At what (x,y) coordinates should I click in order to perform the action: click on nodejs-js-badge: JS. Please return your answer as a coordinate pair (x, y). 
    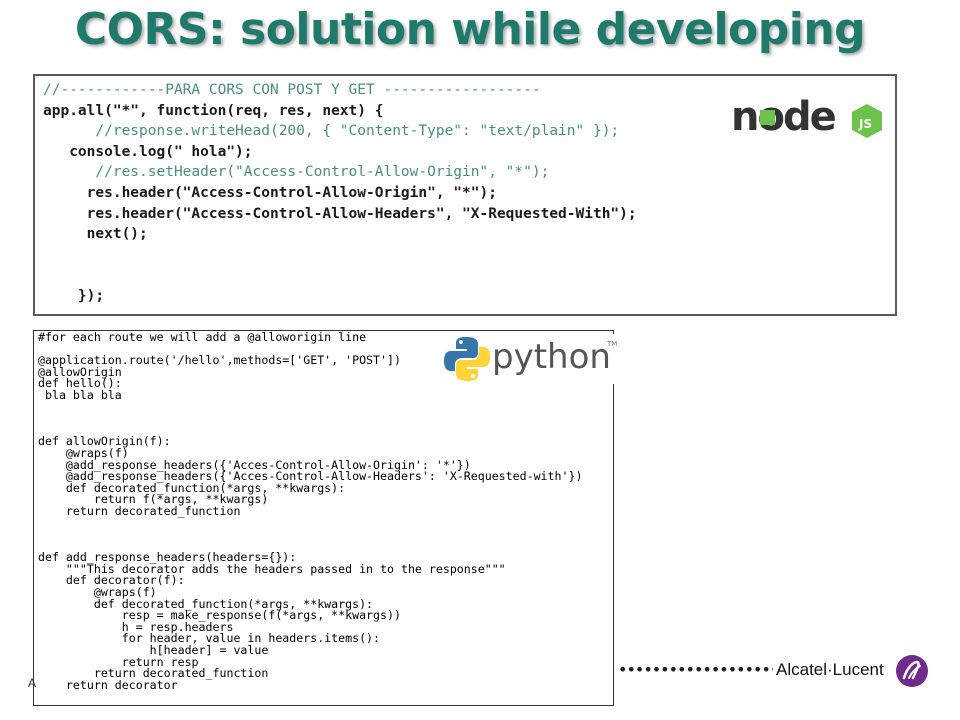
    Looking at the image, I should click on (865, 124).